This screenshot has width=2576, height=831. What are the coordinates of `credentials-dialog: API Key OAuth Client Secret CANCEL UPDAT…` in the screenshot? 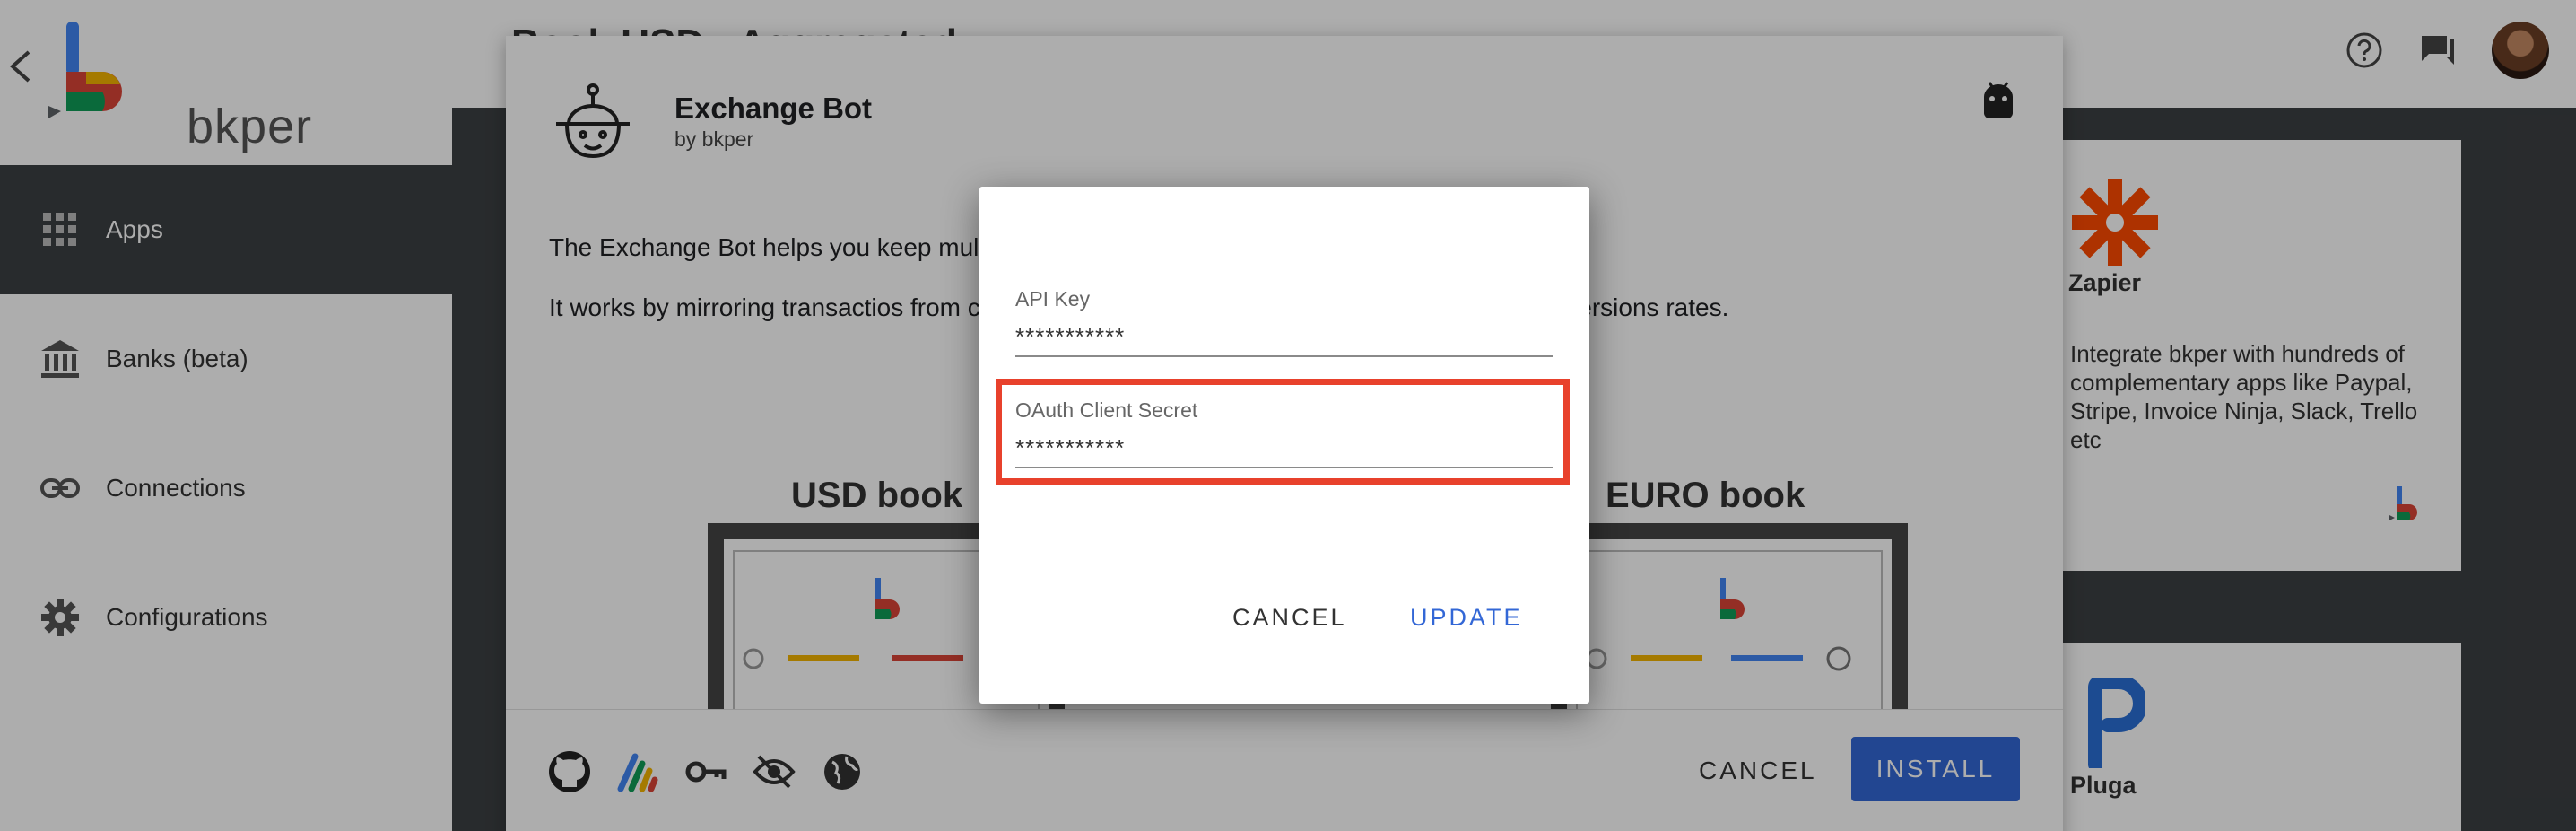 It's located at (1284, 445).